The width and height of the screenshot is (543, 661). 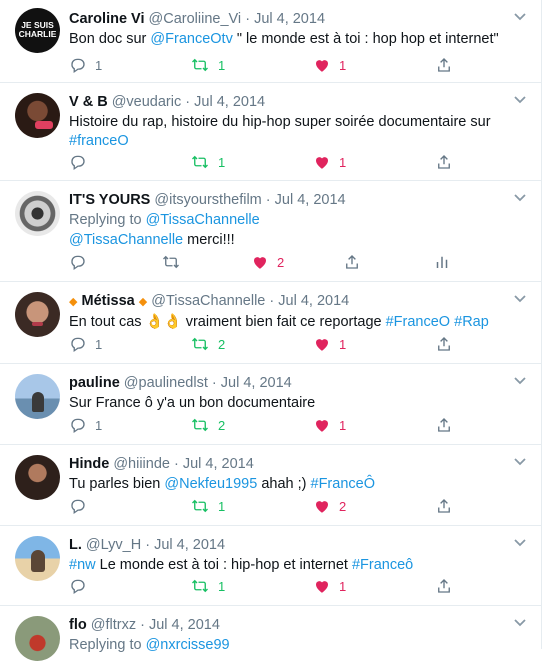 I want to click on replying-to: Replying to @TissaChannelle, so click(x=164, y=220).